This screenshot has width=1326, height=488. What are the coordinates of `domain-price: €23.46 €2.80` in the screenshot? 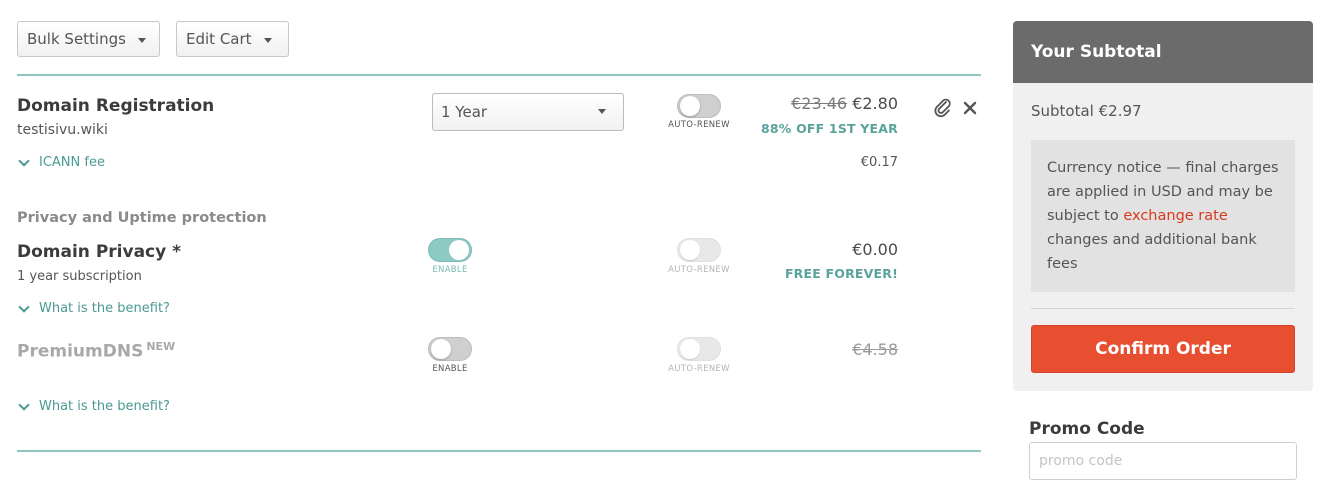 It's located at (844, 103).